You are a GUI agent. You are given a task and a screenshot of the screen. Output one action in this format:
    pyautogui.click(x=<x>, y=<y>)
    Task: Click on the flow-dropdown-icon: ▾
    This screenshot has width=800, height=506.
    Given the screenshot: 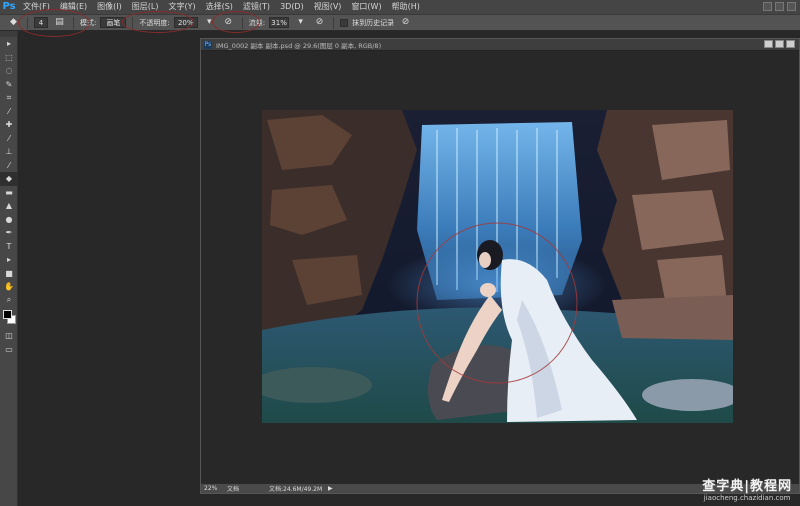 What is the action you would take?
    pyautogui.click(x=300, y=22)
    